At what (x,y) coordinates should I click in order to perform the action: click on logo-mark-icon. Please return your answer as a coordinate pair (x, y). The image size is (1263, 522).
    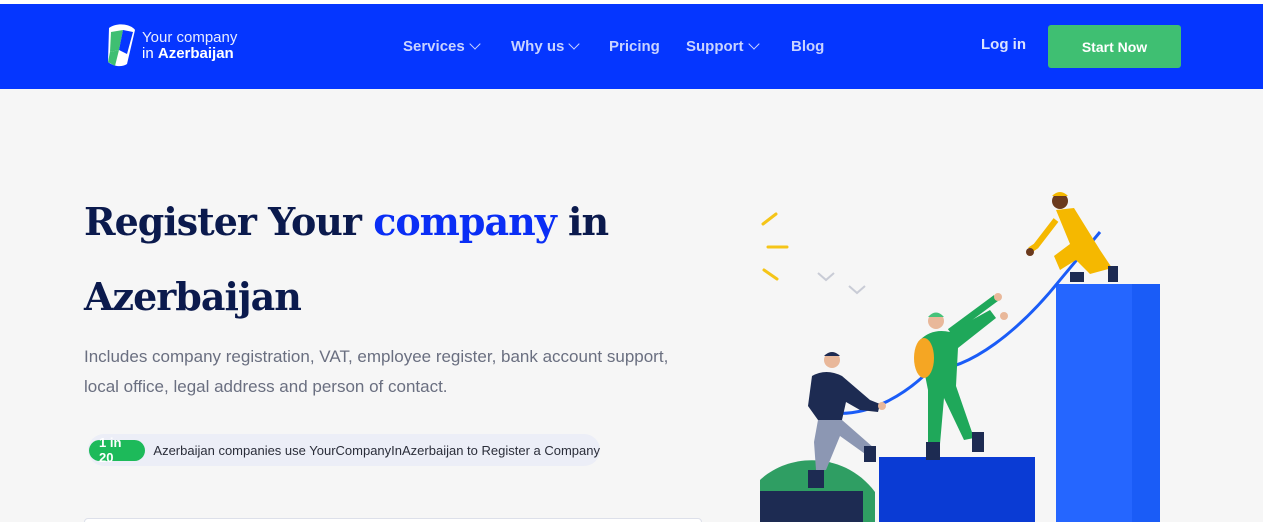
    Looking at the image, I should click on (121, 45).